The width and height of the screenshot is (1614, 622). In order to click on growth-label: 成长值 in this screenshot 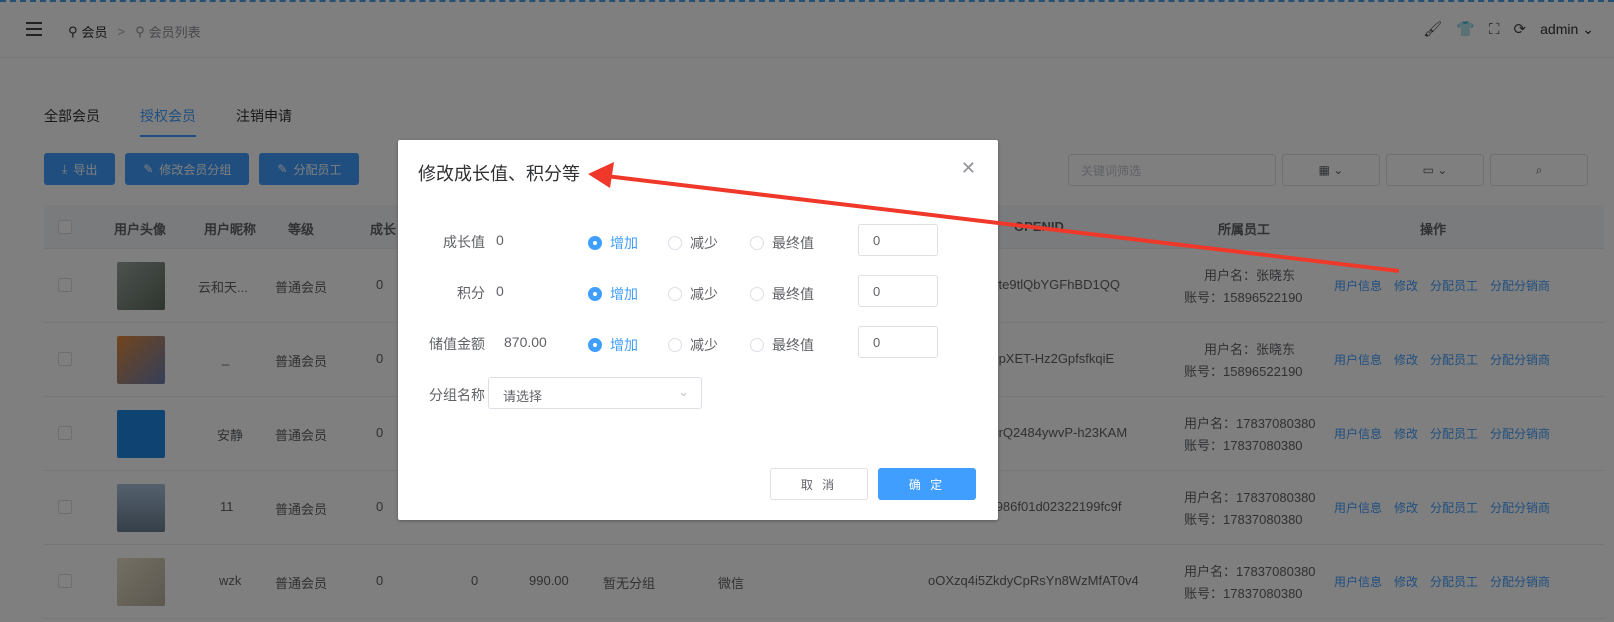, I will do `click(464, 242)`.